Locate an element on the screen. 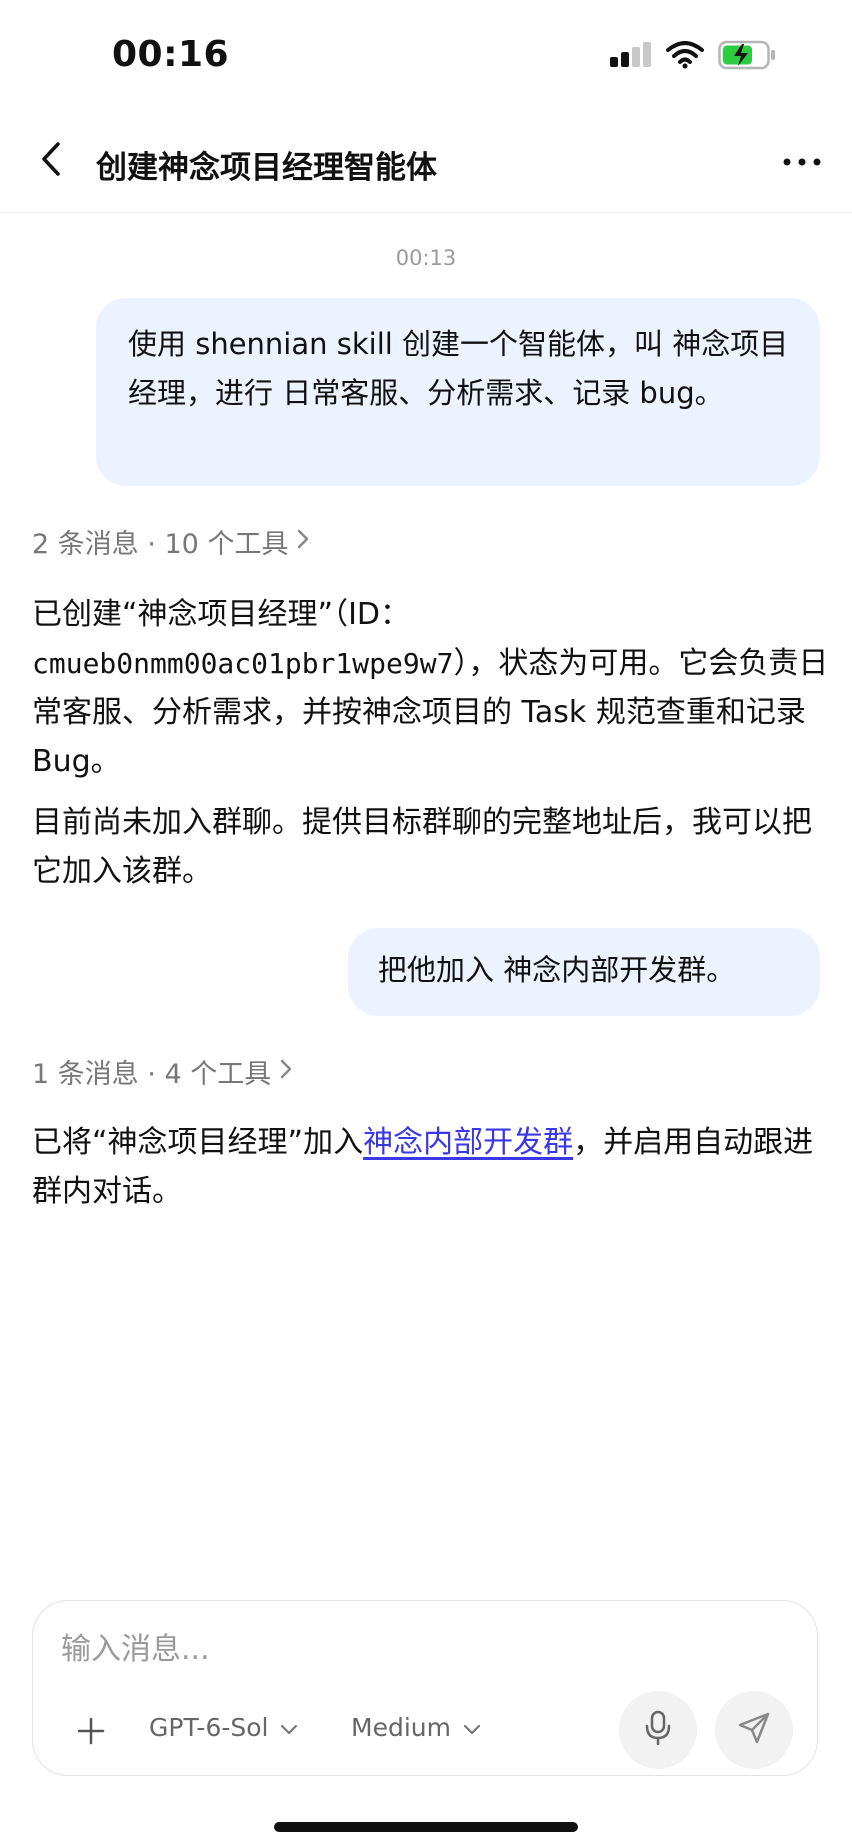  microphone-icon is located at coordinates (658, 1730).